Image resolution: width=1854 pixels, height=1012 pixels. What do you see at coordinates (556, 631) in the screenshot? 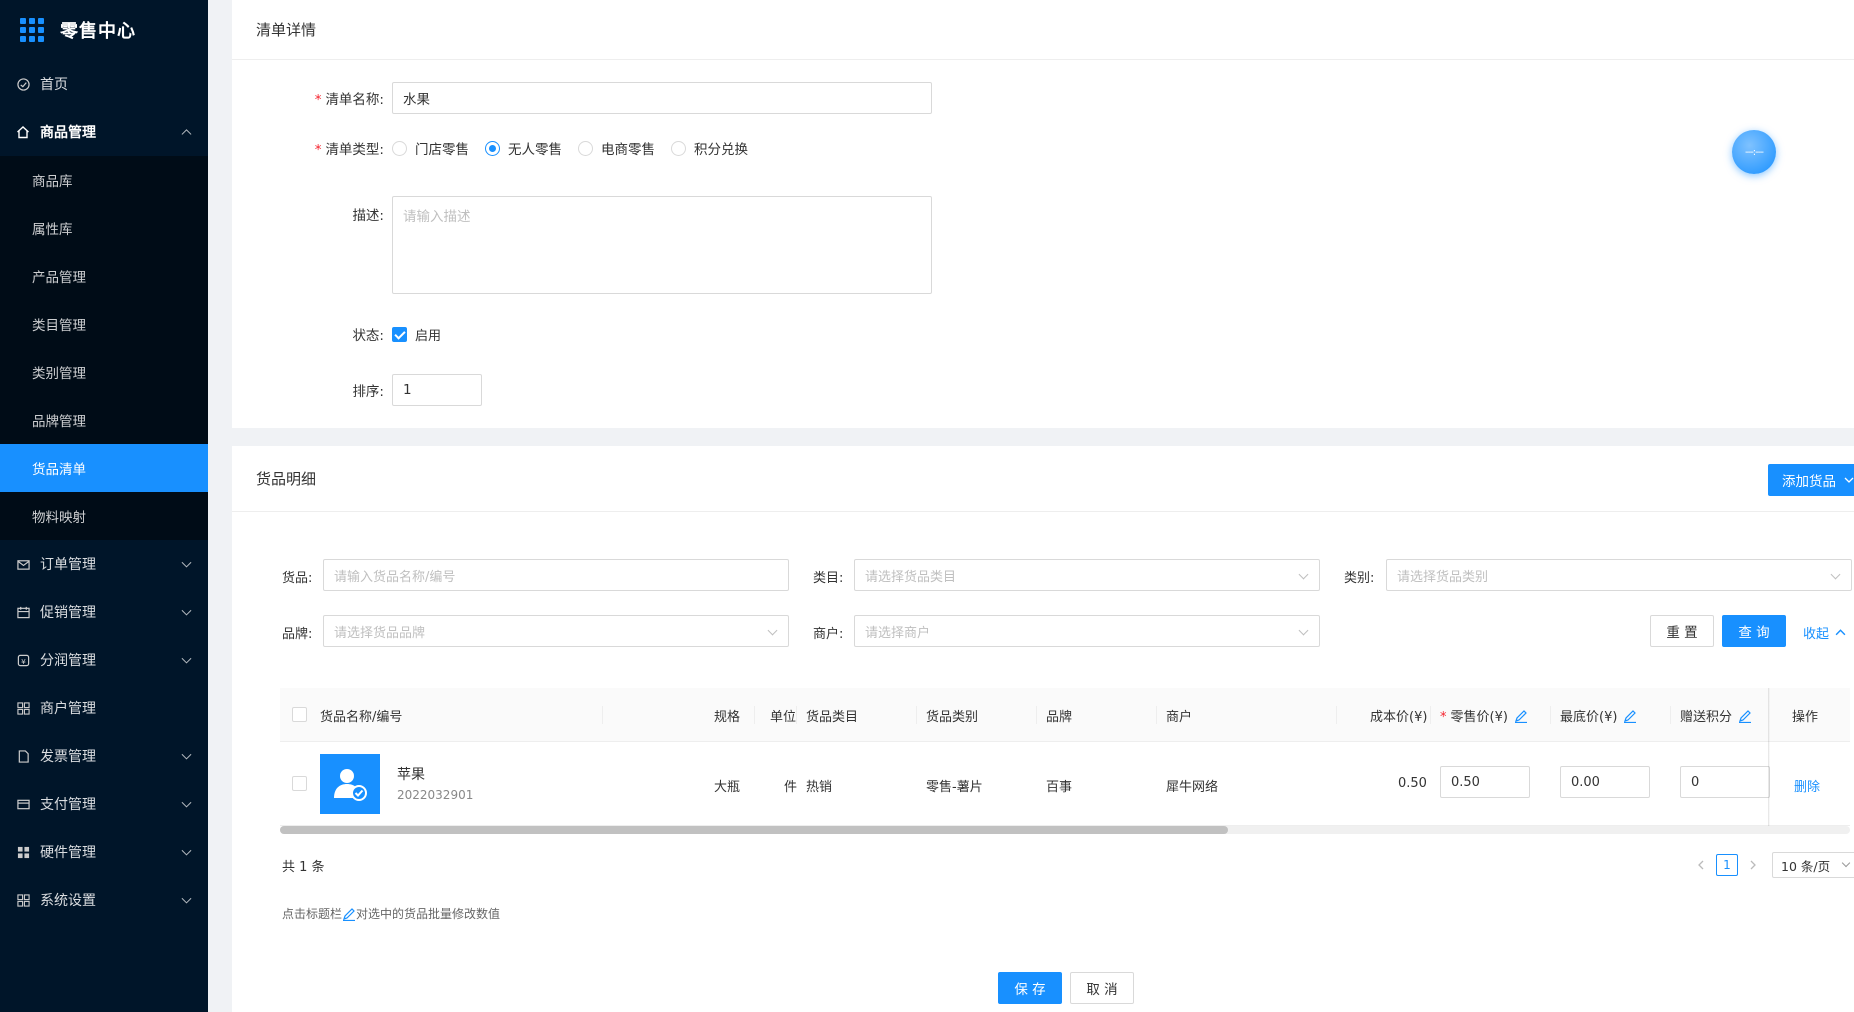
I see `brand-select: 请选择货品品牌` at bounding box center [556, 631].